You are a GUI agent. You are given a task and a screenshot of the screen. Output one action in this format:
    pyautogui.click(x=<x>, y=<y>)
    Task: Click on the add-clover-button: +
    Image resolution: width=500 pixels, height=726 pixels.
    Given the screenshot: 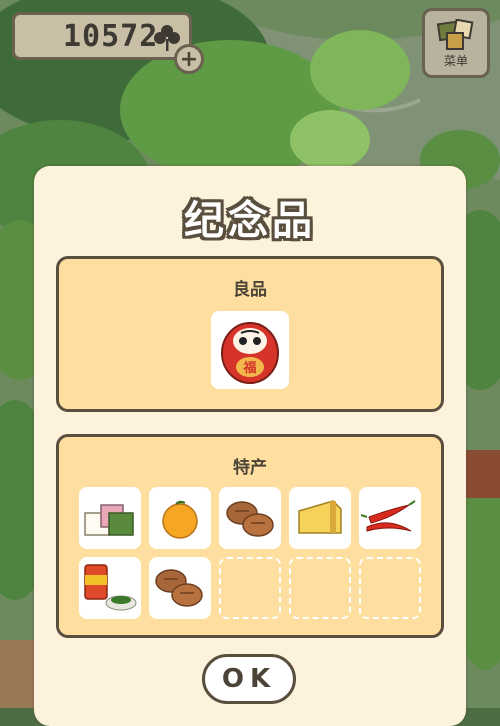 What is the action you would take?
    pyautogui.click(x=189, y=59)
    